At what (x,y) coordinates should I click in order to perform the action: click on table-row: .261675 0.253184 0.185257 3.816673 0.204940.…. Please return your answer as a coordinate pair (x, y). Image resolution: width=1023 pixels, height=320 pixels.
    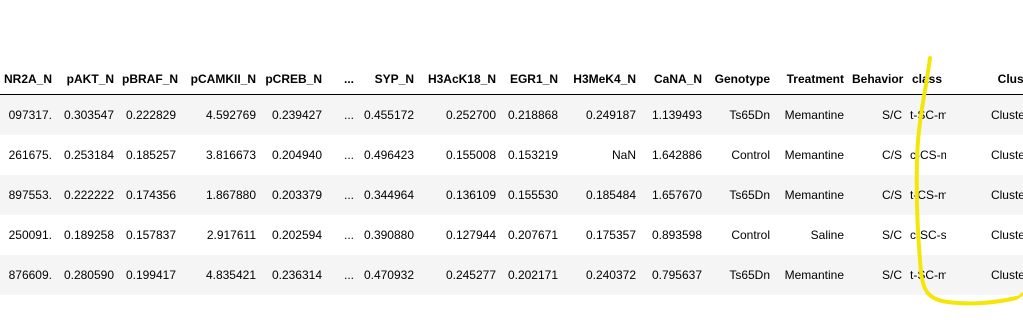
    Looking at the image, I should click on (511, 154).